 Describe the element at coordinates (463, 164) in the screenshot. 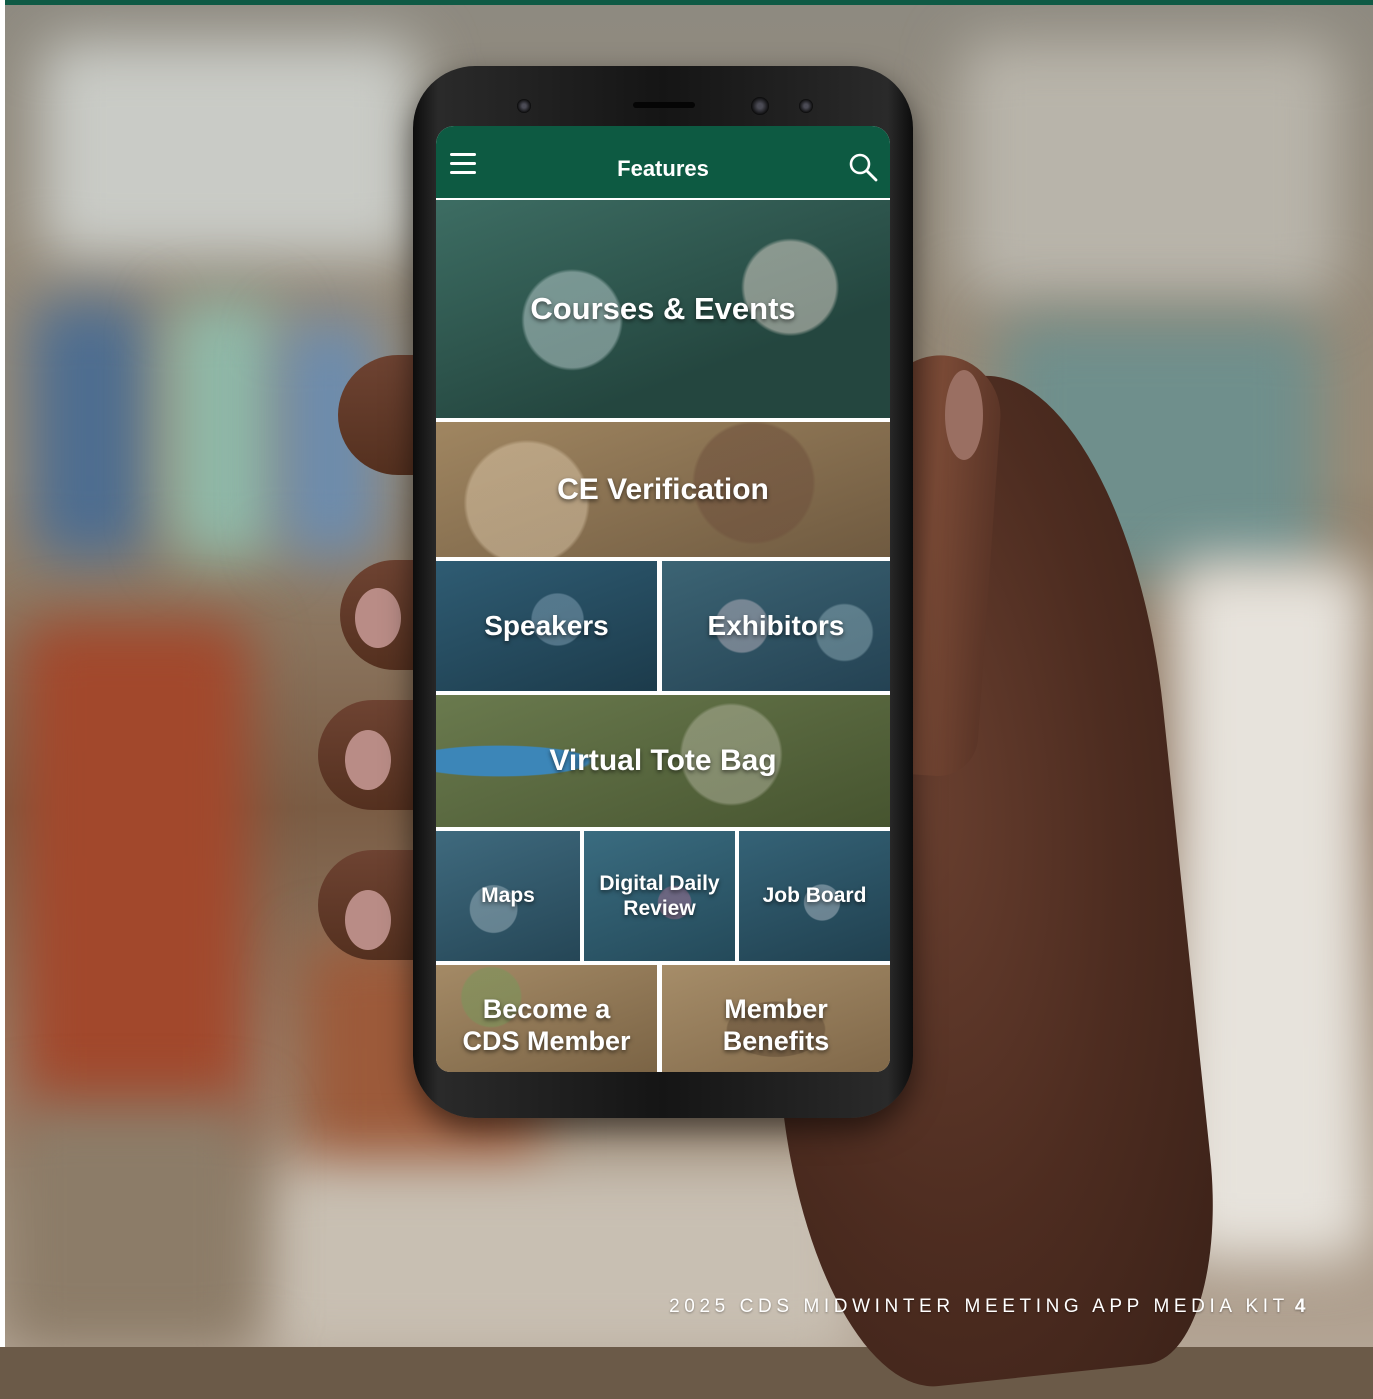

I see `hamburger-menu-icon` at that location.